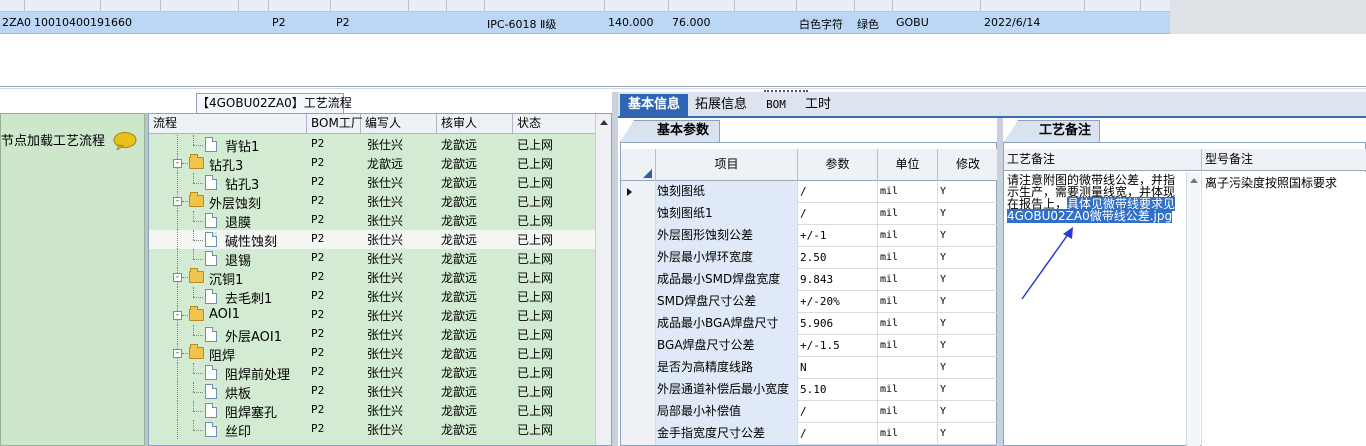 The width and height of the screenshot is (1366, 446). Describe the element at coordinates (786, 91) in the screenshot. I see `tab-grip-icon` at that location.